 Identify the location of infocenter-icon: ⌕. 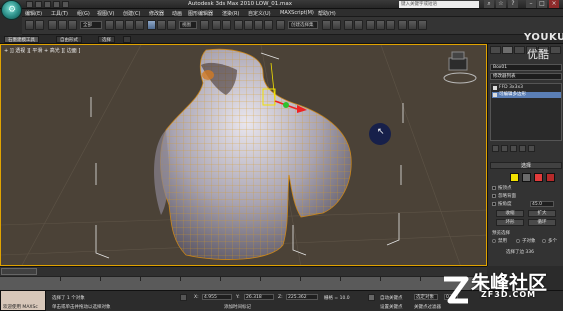
(489, 4).